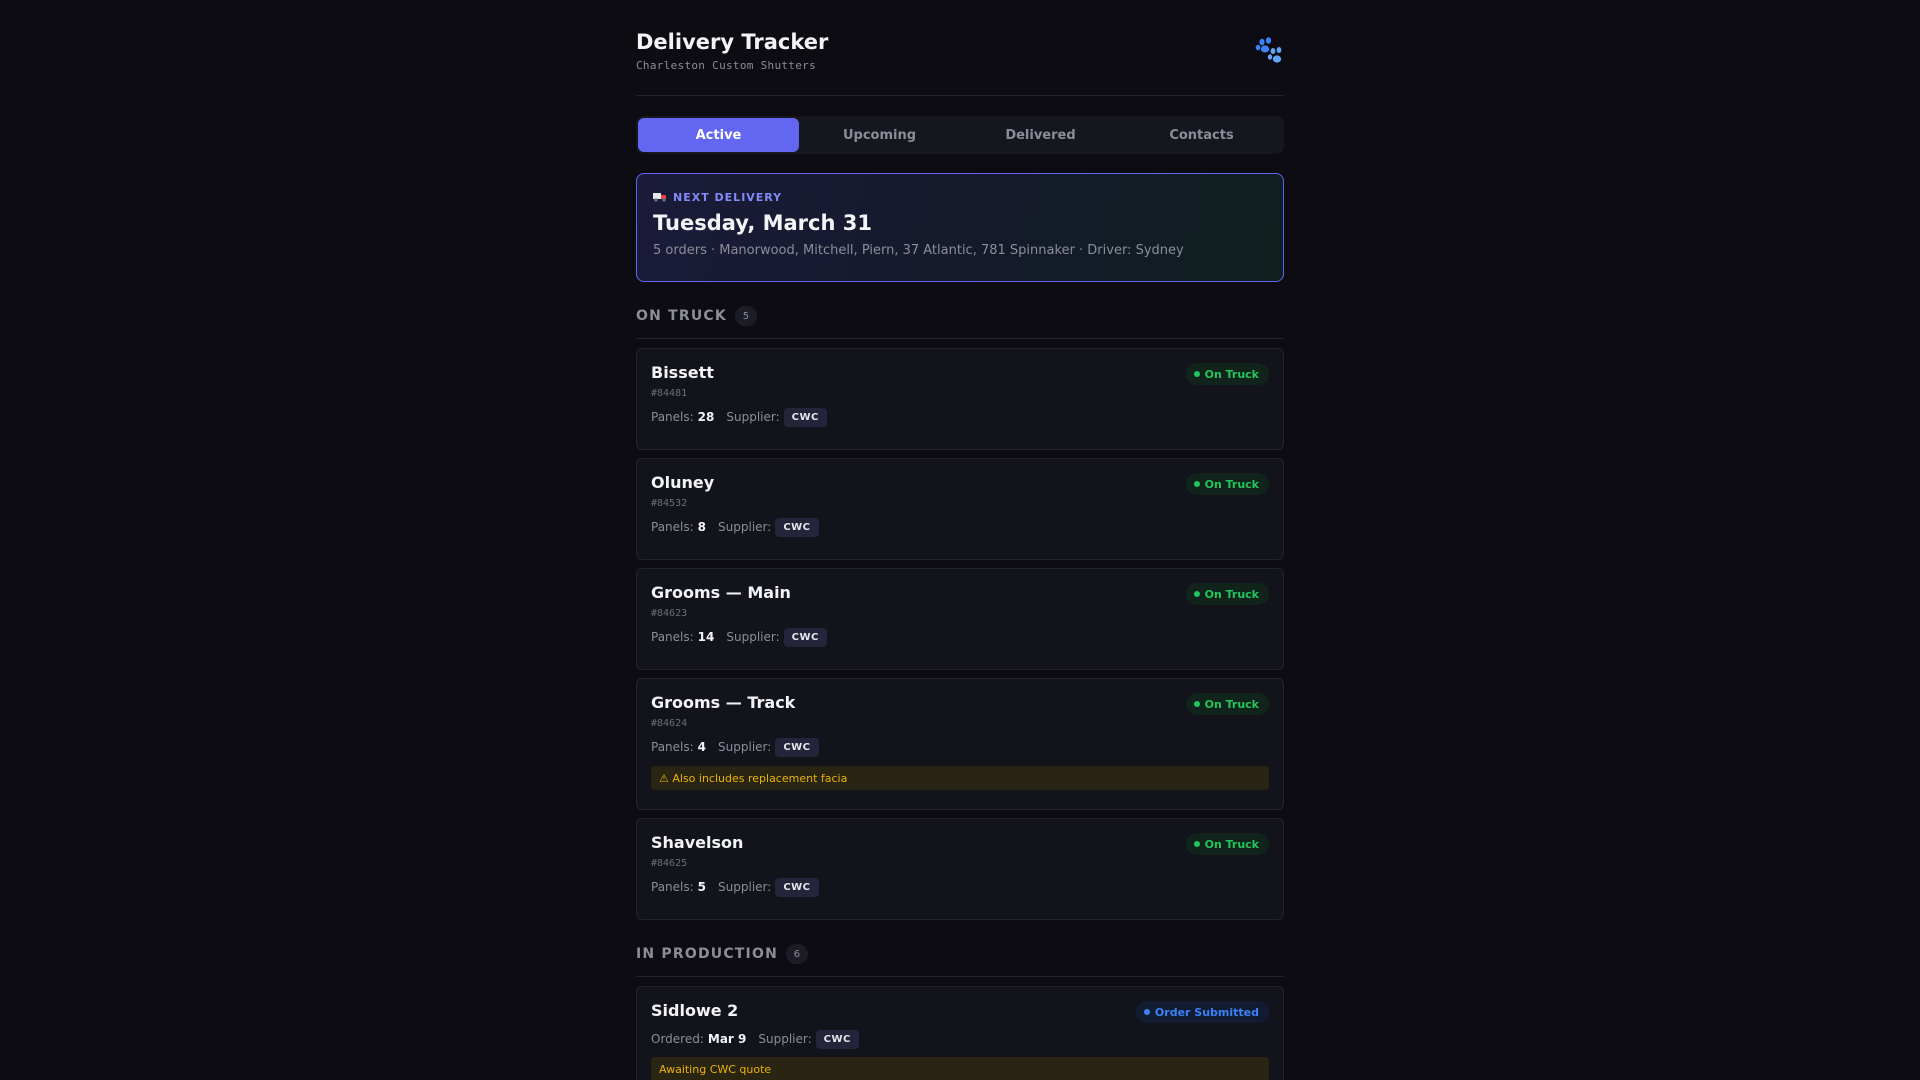  I want to click on truck-icon, so click(659, 197).